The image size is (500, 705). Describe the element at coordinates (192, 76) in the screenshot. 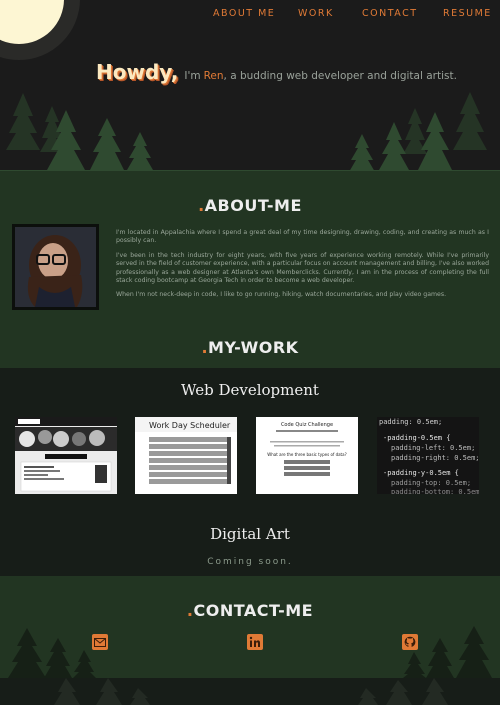

I see `intro-prefix: I'm` at that location.